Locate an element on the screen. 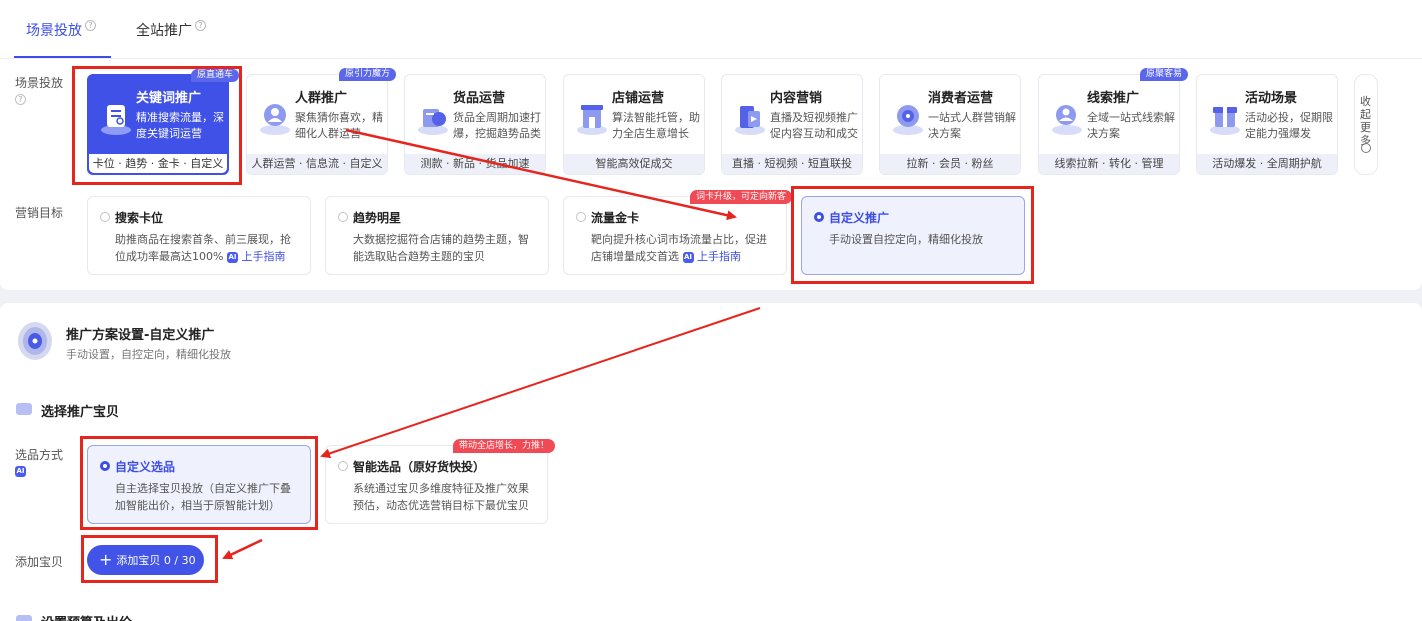 The width and height of the screenshot is (1422, 621). budget-section-title: 设置预算及出价 is located at coordinates (86, 616).